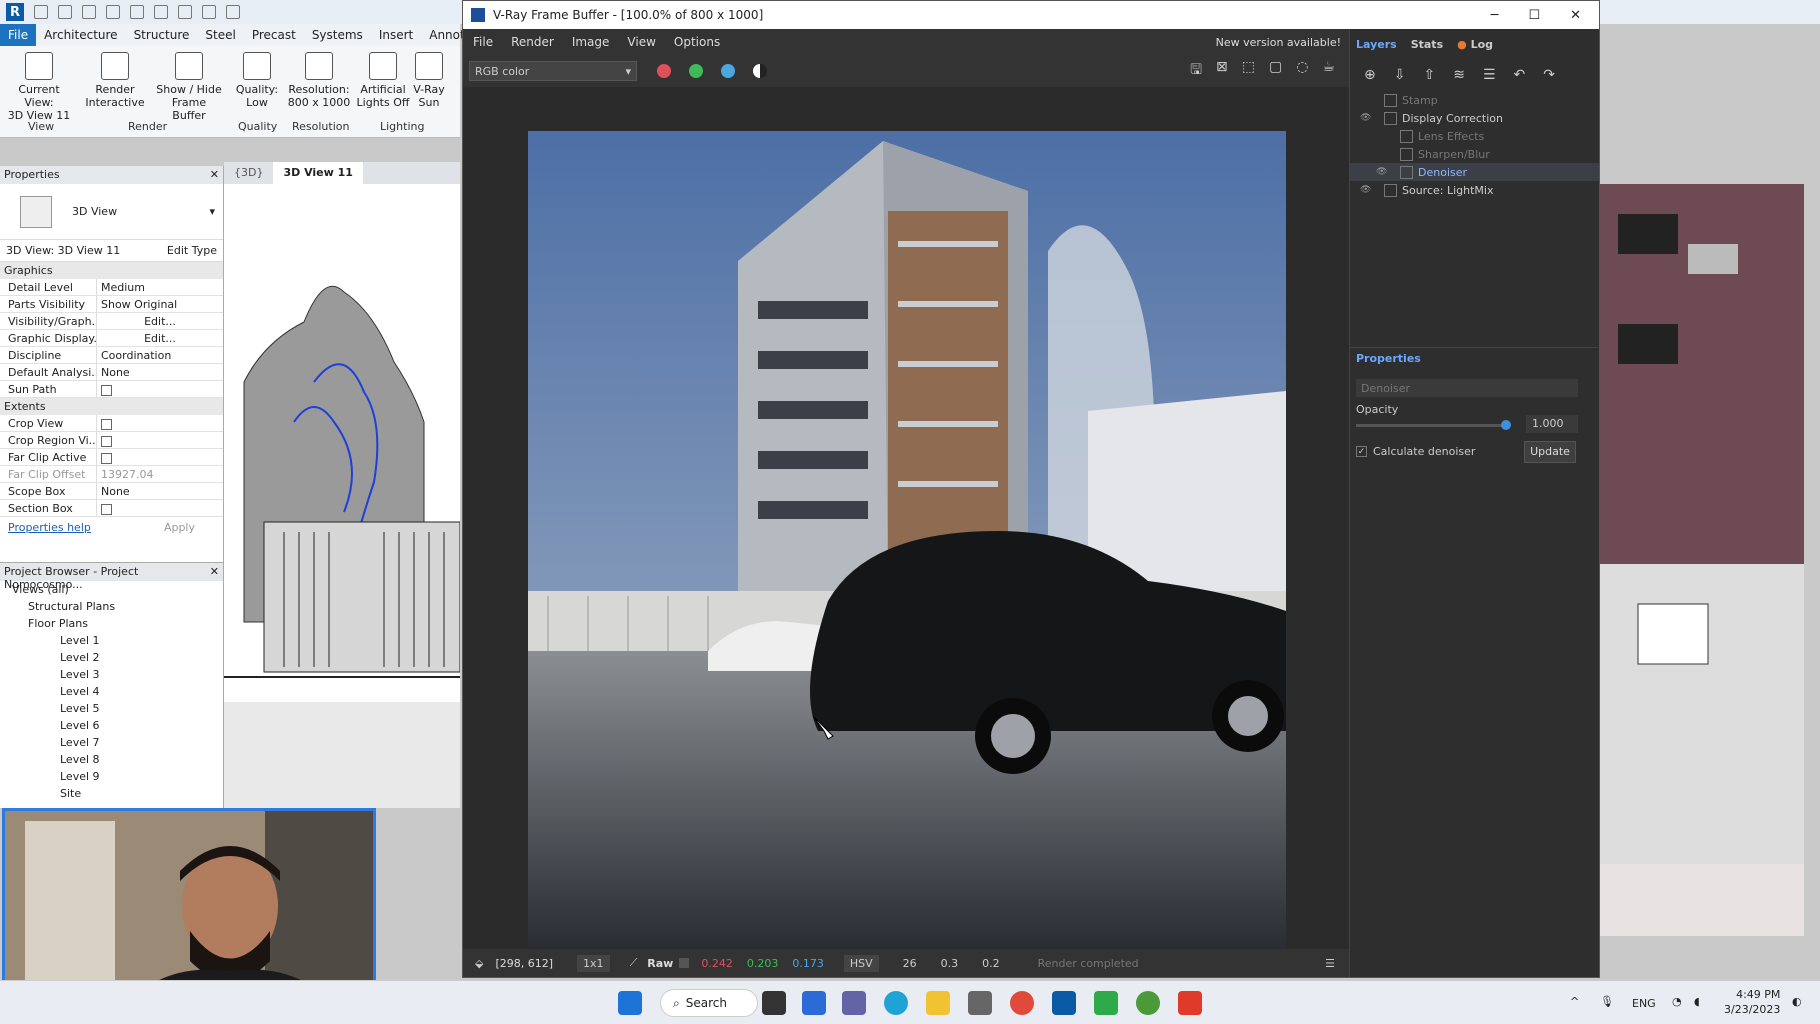 Image resolution: width=1820 pixels, height=1024 pixels. I want to click on browser-item: Level 4, so click(113, 691).